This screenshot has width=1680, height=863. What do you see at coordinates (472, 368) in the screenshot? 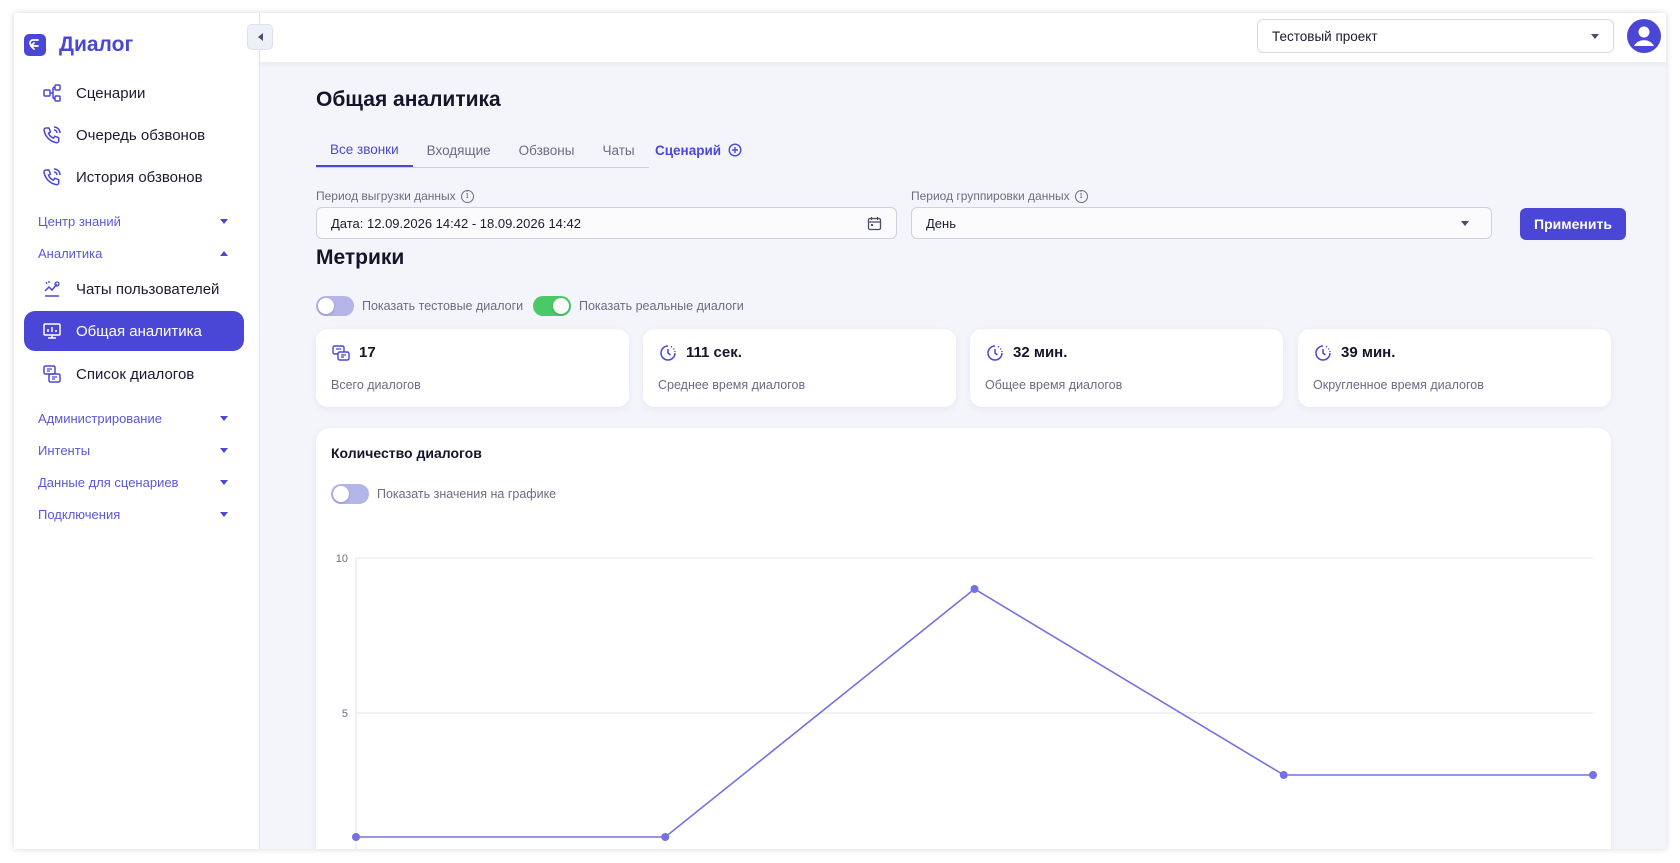
I see `metric-card-total: 17 Всего диалогов` at bounding box center [472, 368].